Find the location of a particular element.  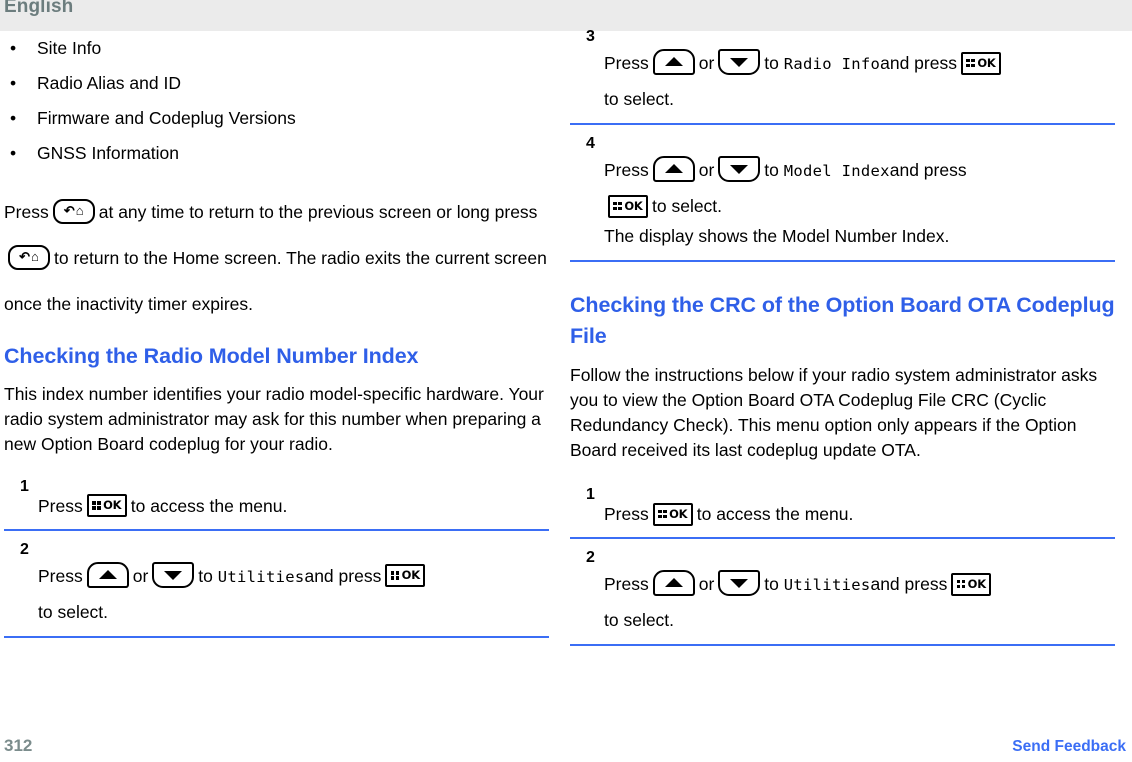

step-number: 3 is located at coordinates (590, 36).